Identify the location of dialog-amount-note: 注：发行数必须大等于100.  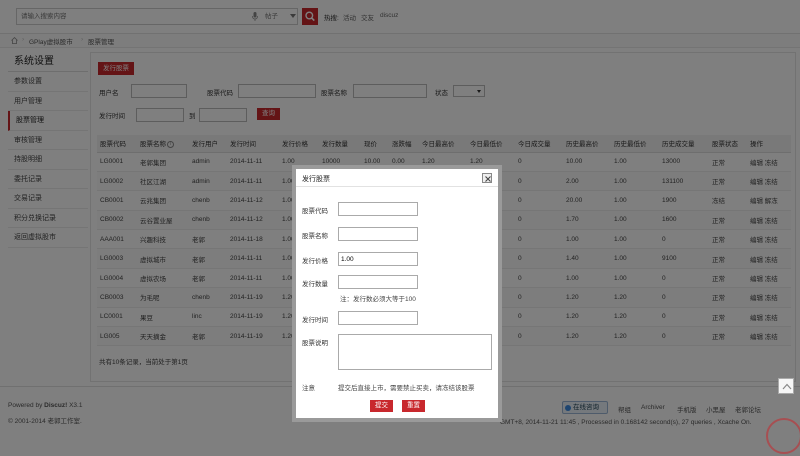
(378, 299).